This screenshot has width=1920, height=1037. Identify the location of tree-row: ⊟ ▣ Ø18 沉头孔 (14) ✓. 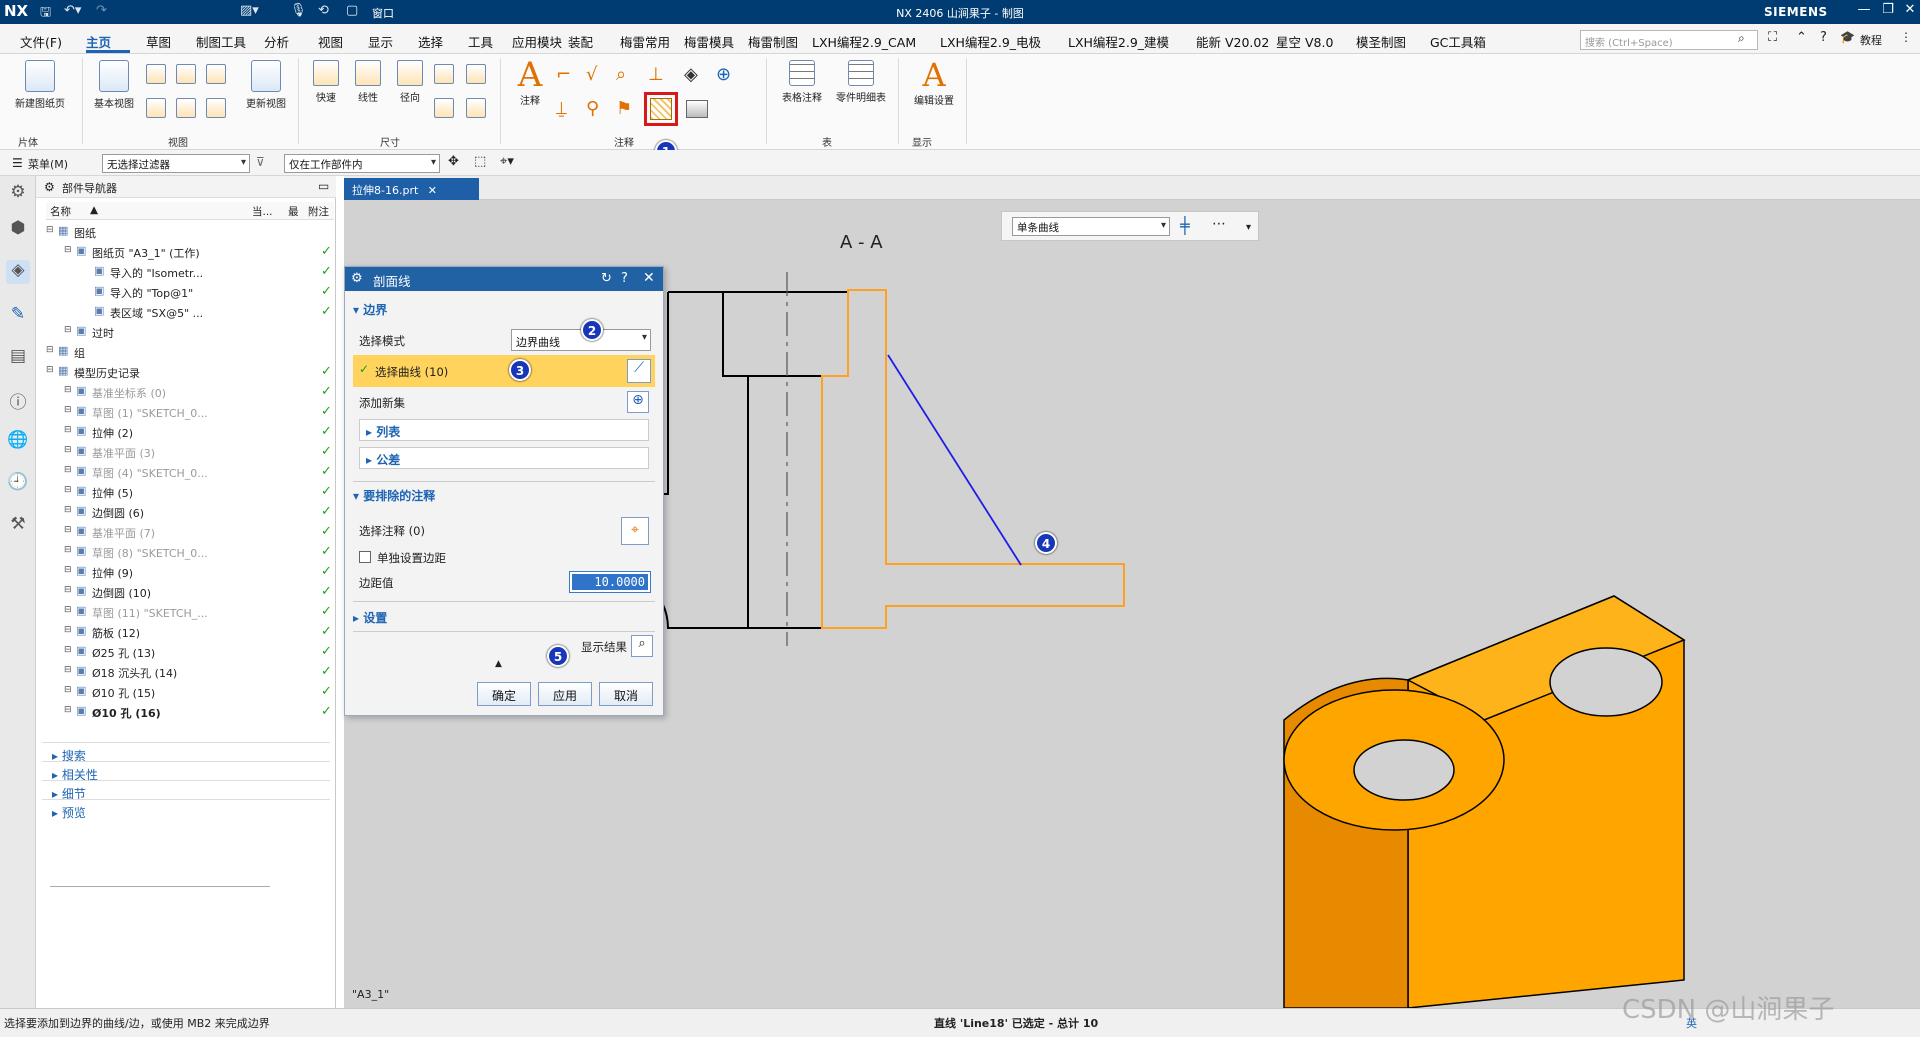
(191, 672).